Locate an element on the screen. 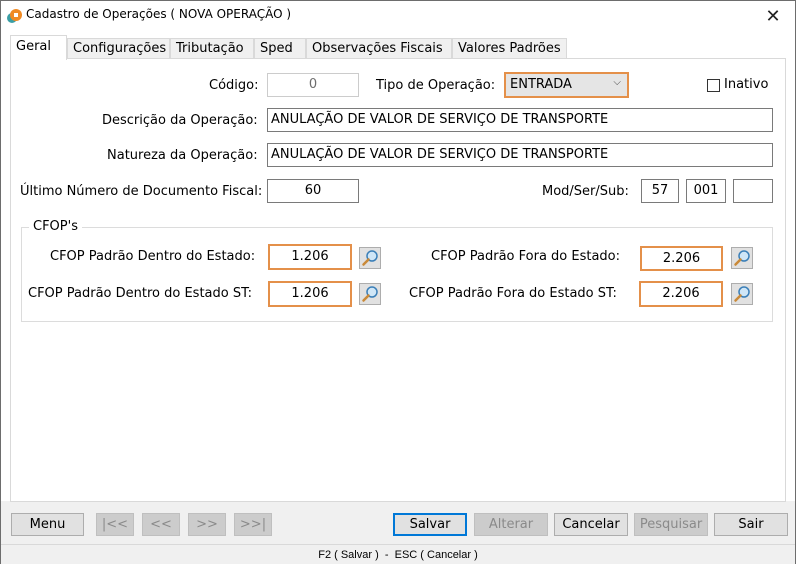 This screenshot has height=564, width=796. codigo-field: 0 is located at coordinates (313, 85).